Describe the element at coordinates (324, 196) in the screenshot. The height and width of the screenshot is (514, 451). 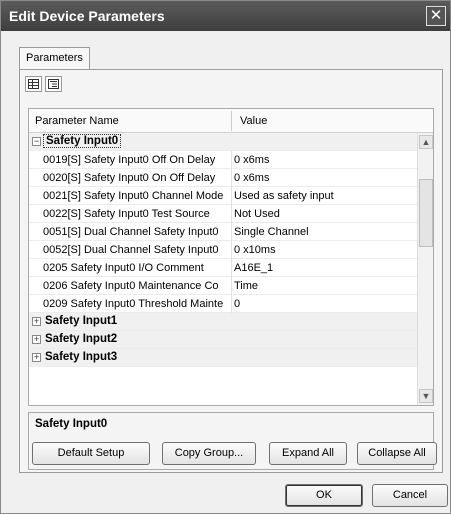
I see `parameter-value: Used as safety input` at that location.